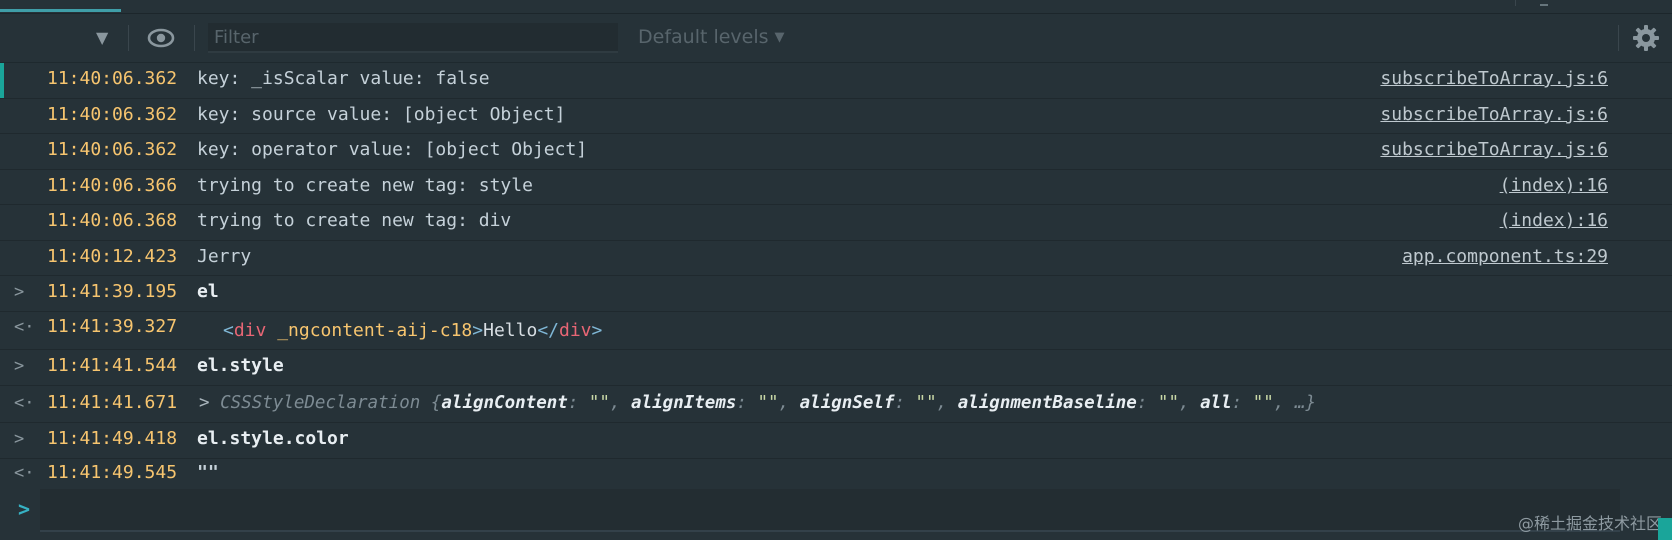 This screenshot has width=1672, height=540. Describe the element at coordinates (224, 256) in the screenshot. I see `log-message: Jerry` at that location.